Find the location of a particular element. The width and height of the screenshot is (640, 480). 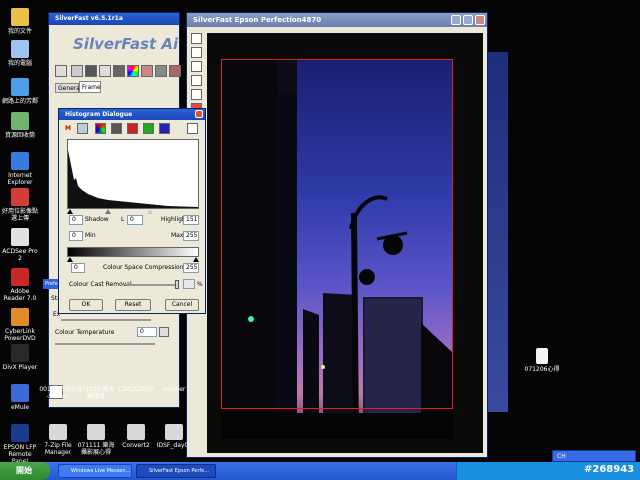

green-channel-icon is located at coordinates (148, 128).